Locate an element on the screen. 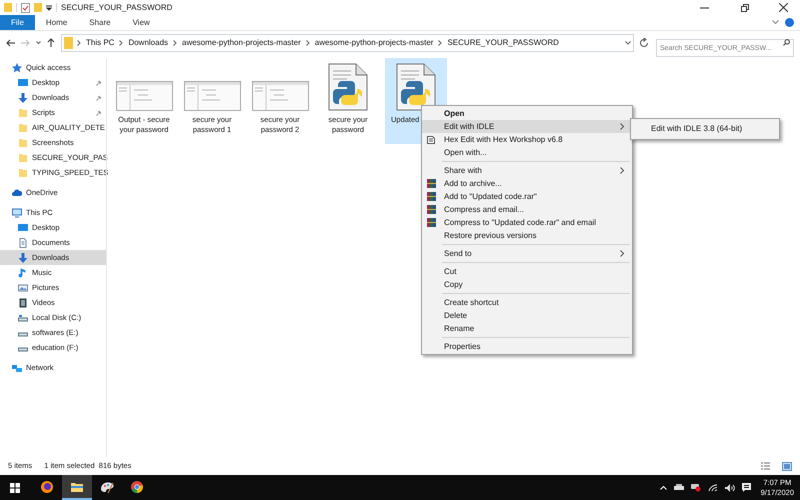  taskbar-button is located at coordinates (77, 487).